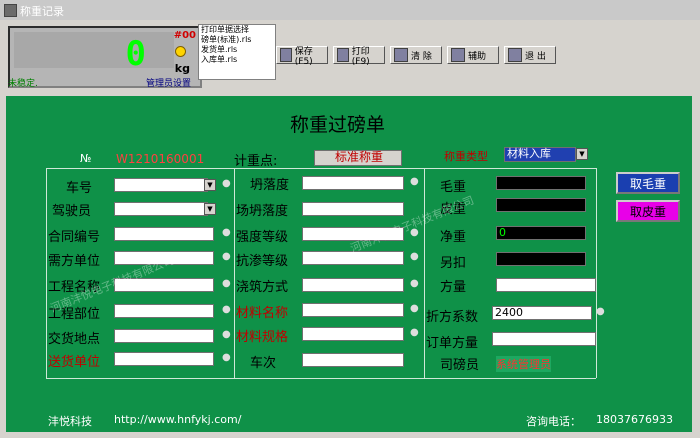 The image size is (700, 438). Describe the element at coordinates (161, 209) in the screenshot. I see `driver-input` at that location.